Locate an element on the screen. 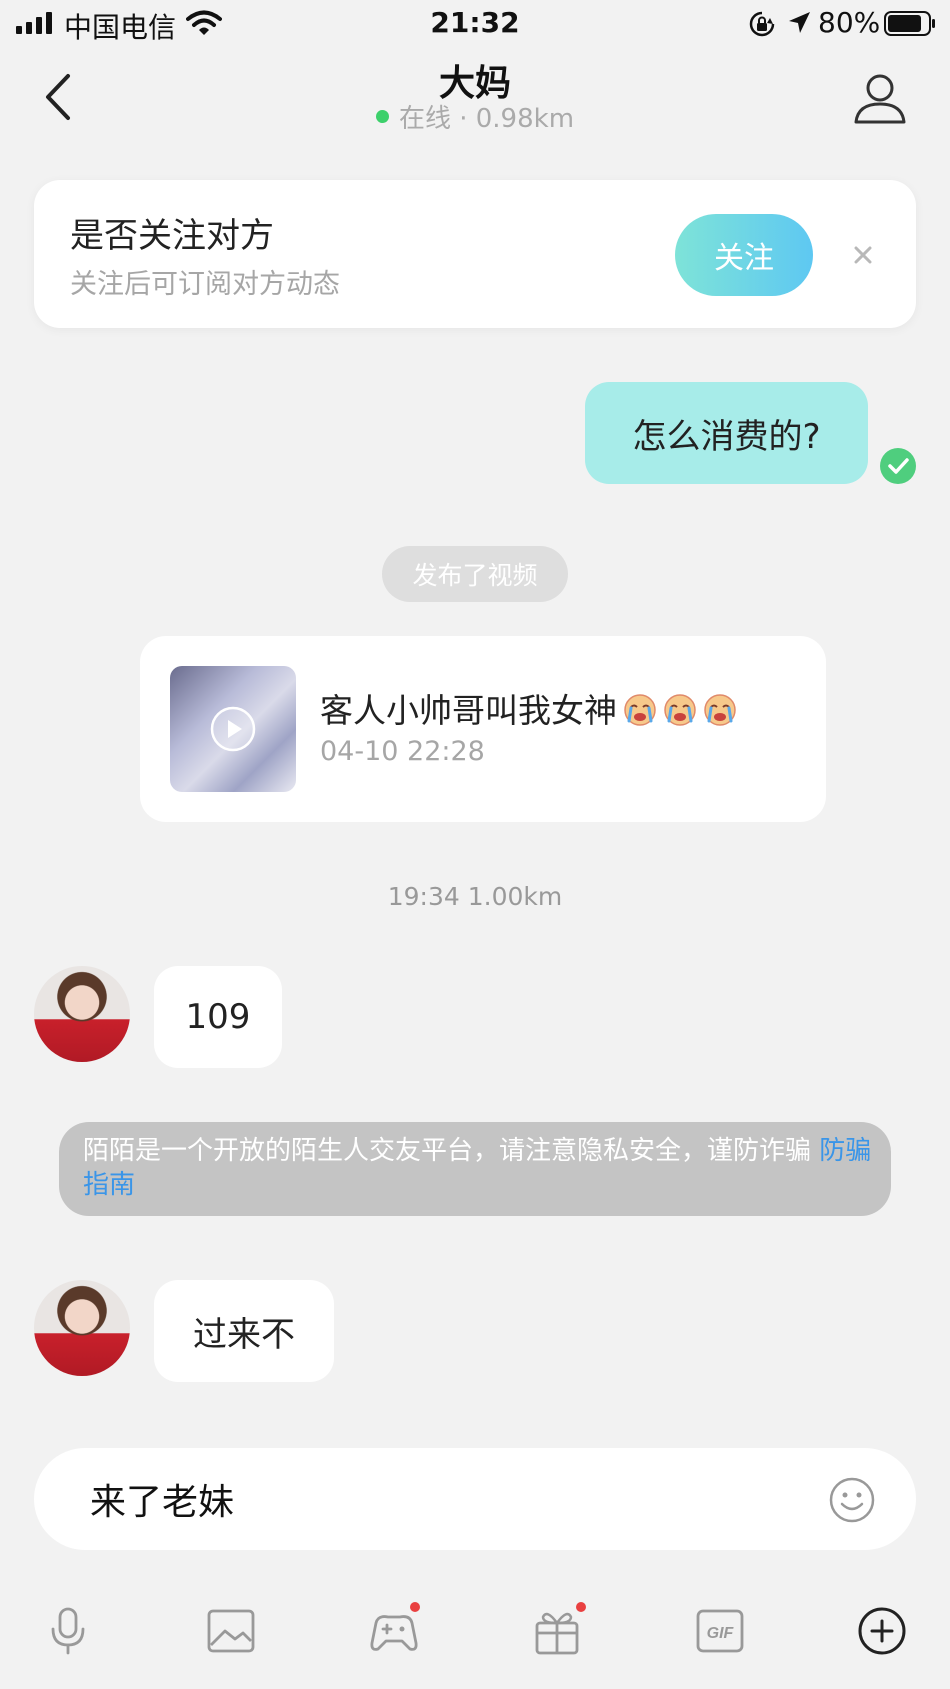  follow-title: 是否关注对方 is located at coordinates (172, 236).